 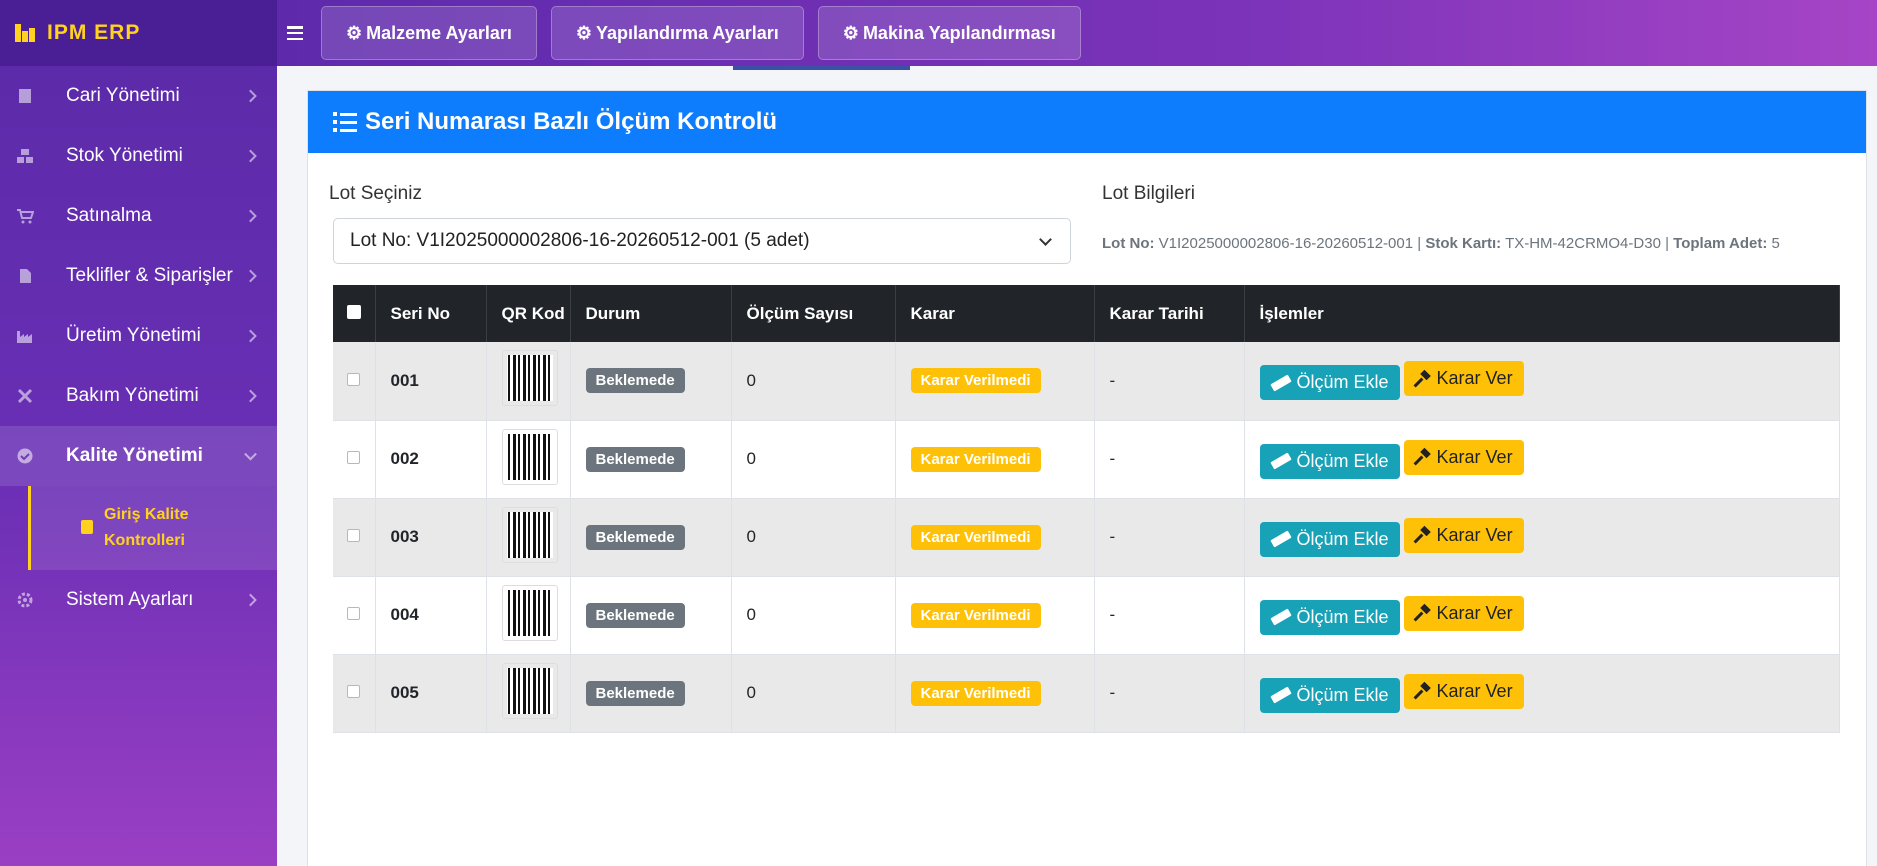 What do you see at coordinates (354, 311) in the screenshot?
I see `select-all-checkbox` at bounding box center [354, 311].